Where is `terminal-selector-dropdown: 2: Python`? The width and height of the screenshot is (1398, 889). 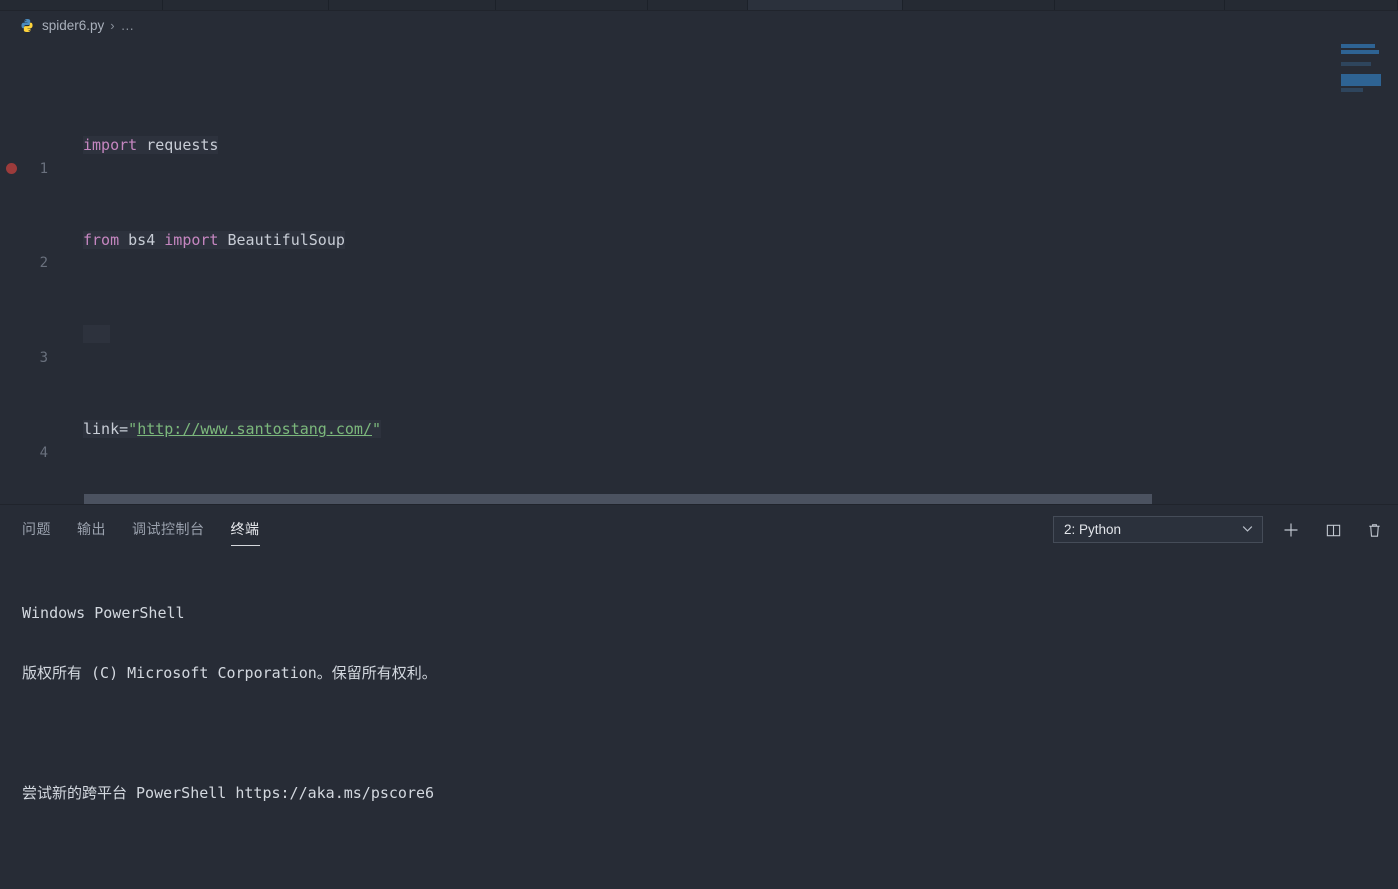 terminal-selector-dropdown: 2: Python is located at coordinates (1158, 529).